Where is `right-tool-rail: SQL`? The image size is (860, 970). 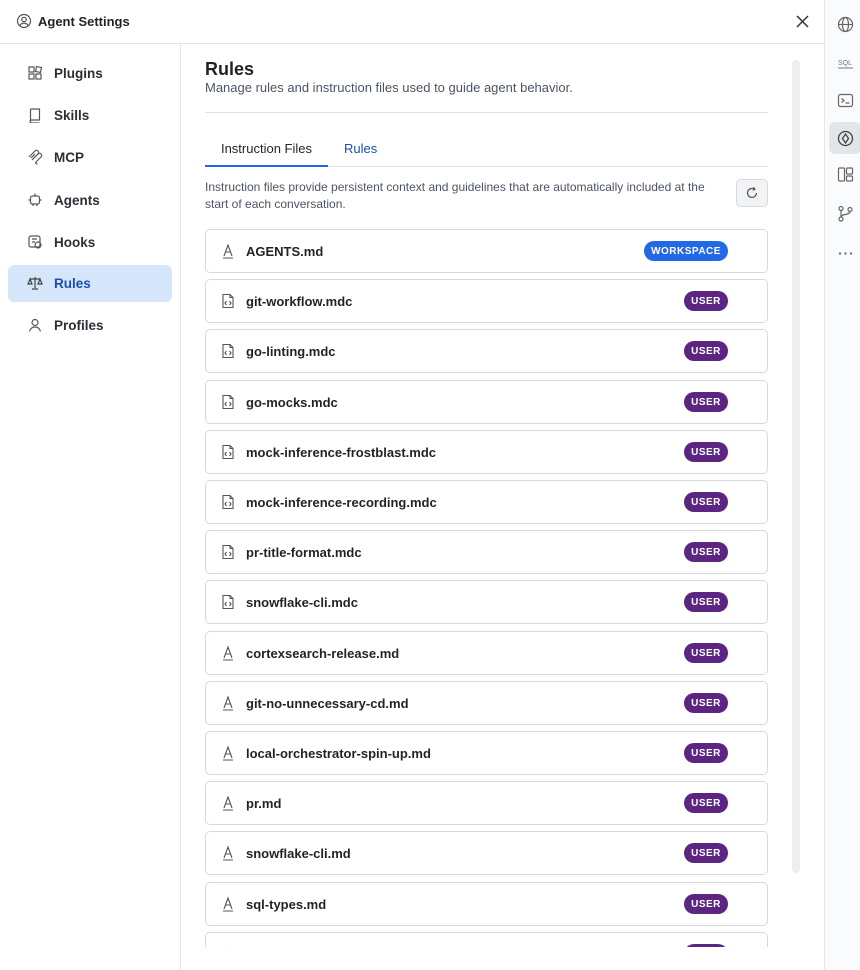
right-tool-rail: SQL is located at coordinates (842, 485).